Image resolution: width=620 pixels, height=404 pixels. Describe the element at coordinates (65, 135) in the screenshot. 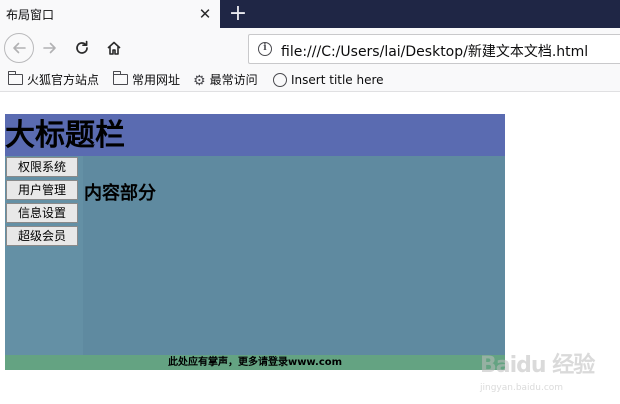

I see `header-title: 大标题栏` at that location.